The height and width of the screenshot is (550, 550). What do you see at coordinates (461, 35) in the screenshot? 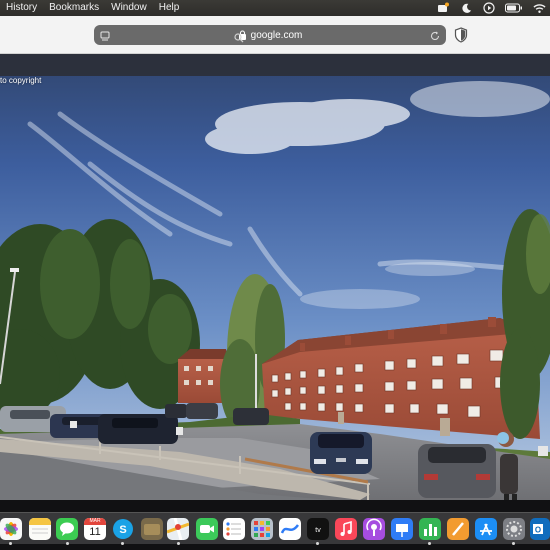
I see `privacy-shield-icon` at bounding box center [461, 35].